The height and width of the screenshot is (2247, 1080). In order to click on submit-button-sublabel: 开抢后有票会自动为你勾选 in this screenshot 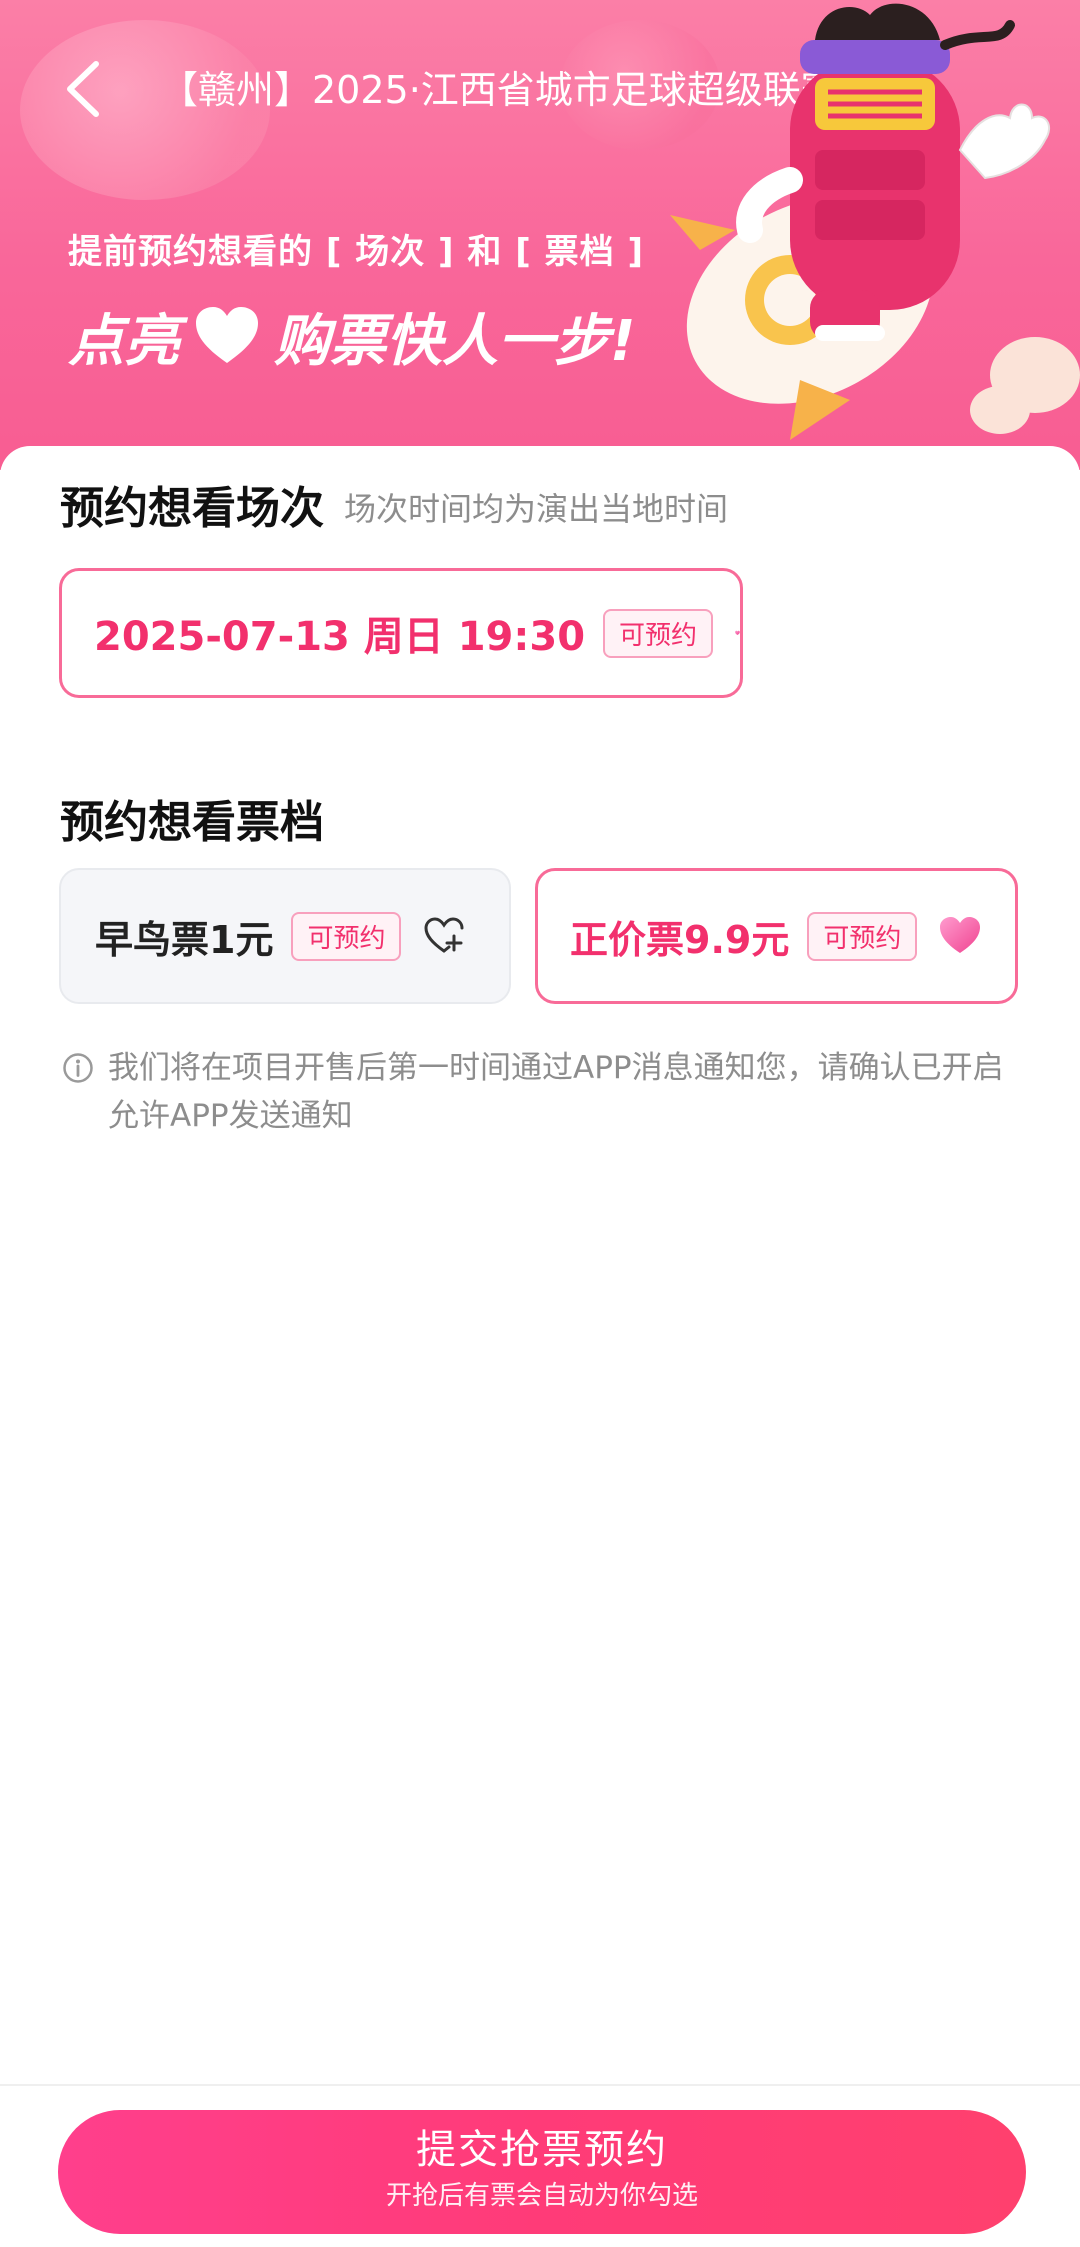, I will do `click(541, 2196)`.